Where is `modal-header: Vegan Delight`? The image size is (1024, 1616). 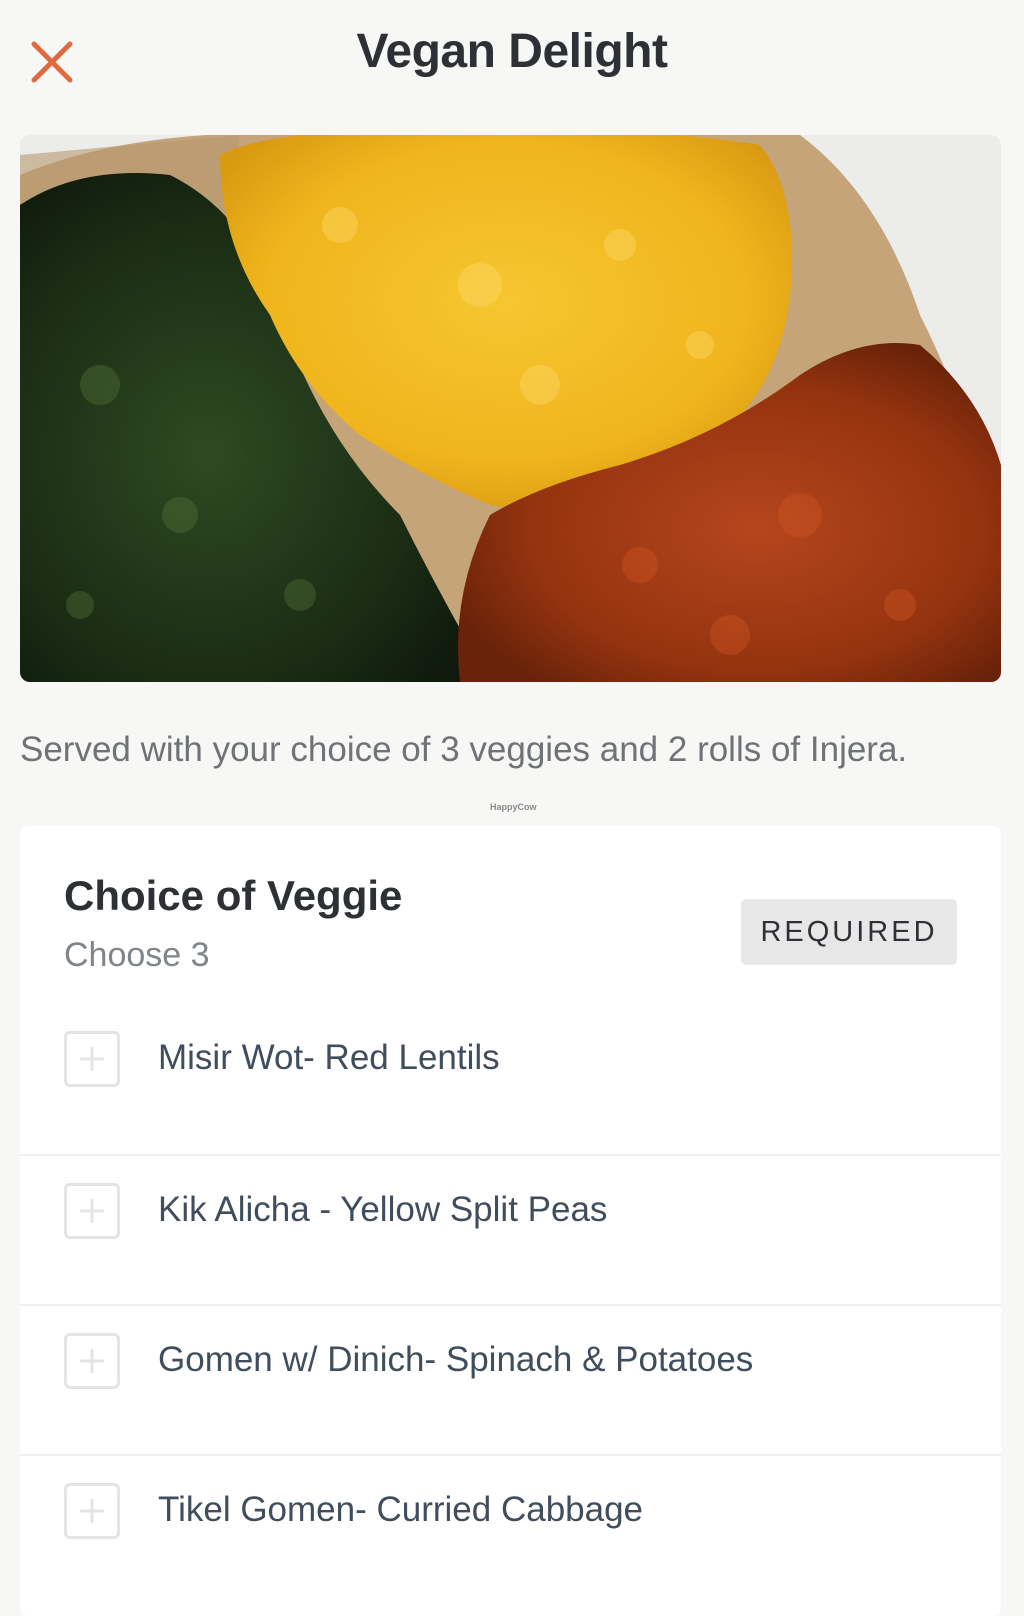 modal-header: Vegan Delight is located at coordinates (512, 60).